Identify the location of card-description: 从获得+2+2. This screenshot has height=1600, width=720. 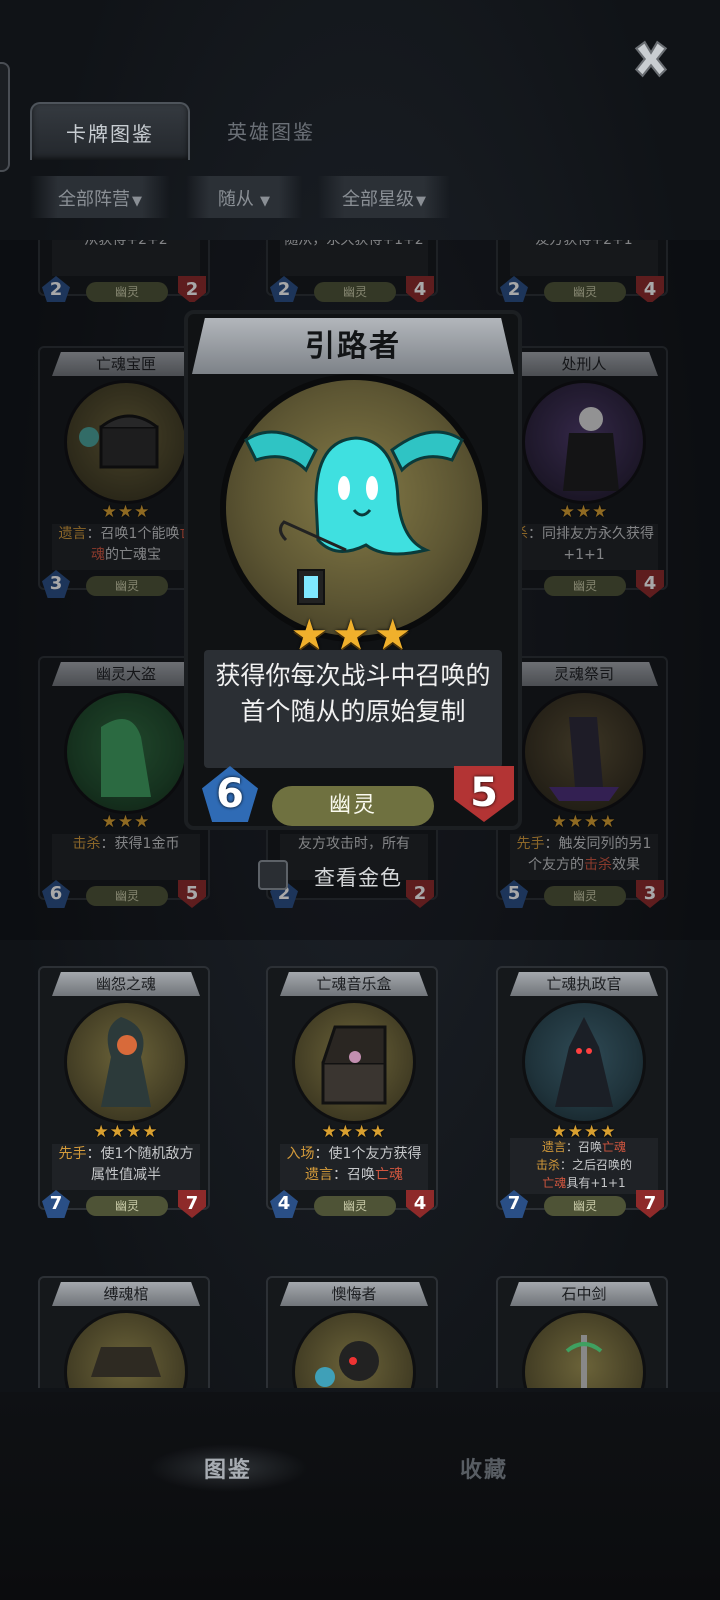
(126, 258).